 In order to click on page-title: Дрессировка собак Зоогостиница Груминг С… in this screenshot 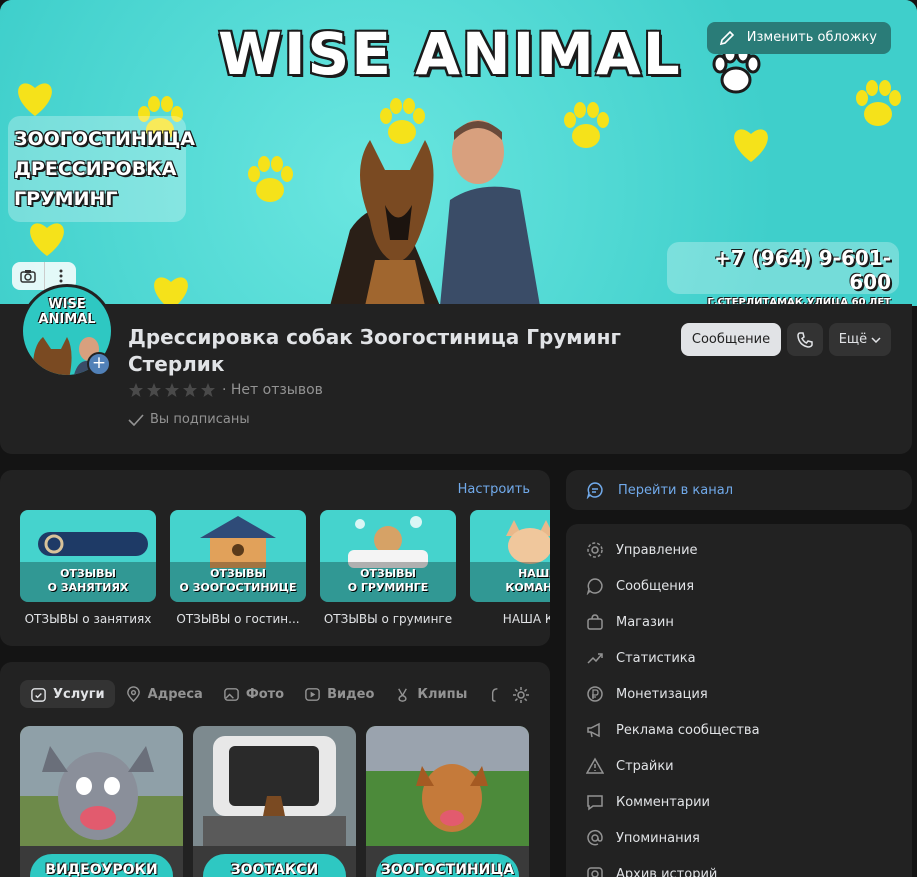, I will do `click(374, 350)`.